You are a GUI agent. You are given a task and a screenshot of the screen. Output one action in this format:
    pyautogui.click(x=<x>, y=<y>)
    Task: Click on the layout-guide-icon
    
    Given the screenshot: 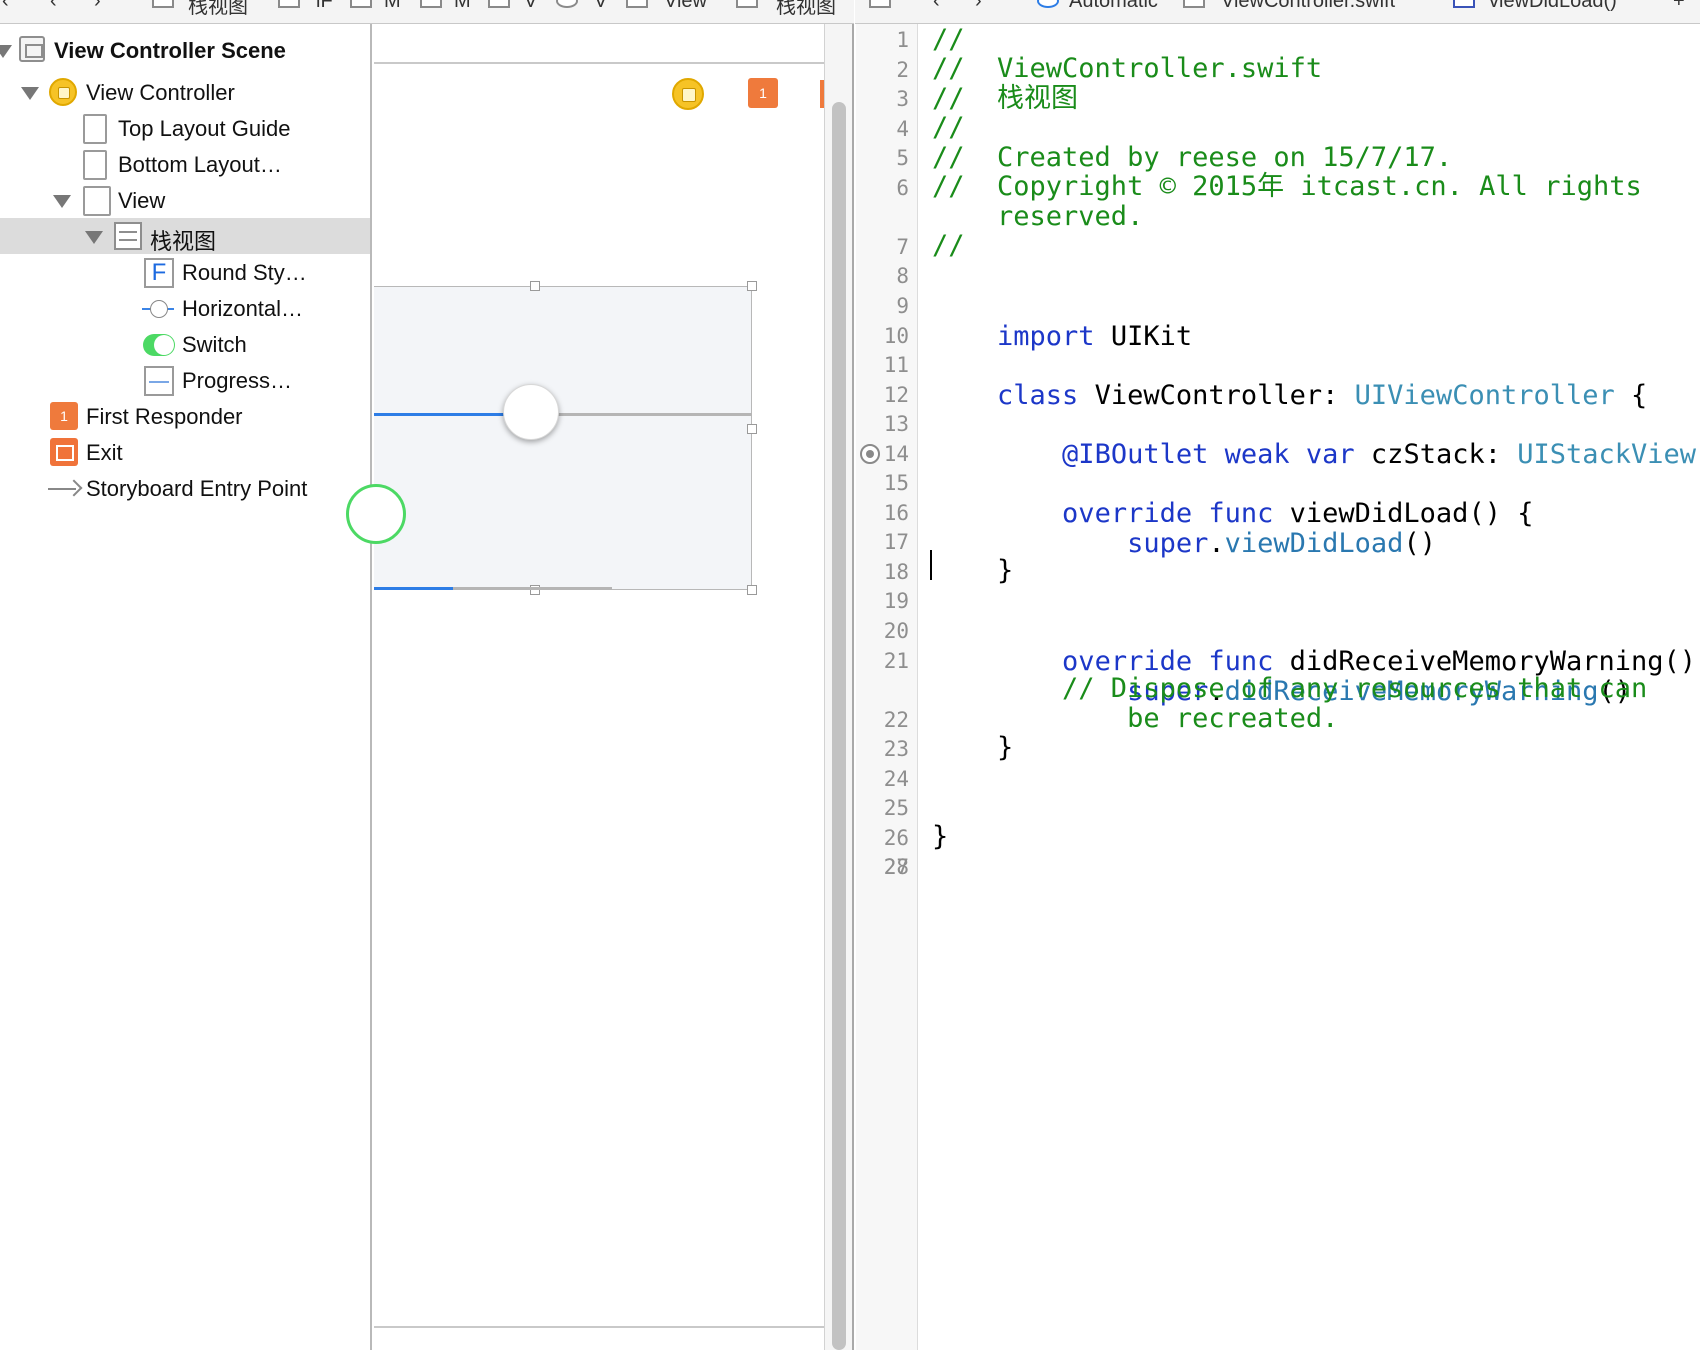 What is the action you would take?
    pyautogui.click(x=95, y=129)
    